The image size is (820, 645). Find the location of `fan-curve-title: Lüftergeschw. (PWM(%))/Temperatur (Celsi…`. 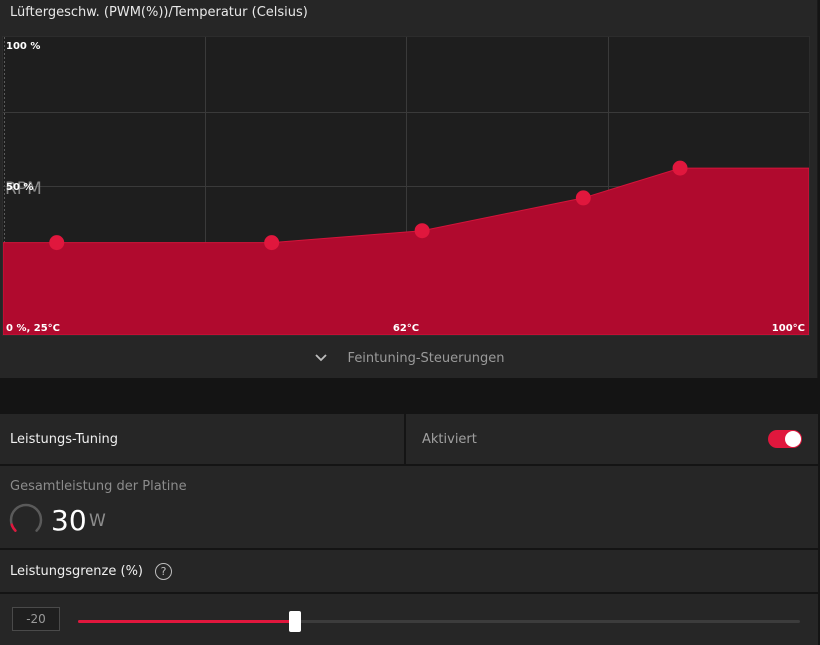

fan-curve-title: Lüftergeschw. (PWM(%))/Temperatur (Celsi… is located at coordinates (159, 12).